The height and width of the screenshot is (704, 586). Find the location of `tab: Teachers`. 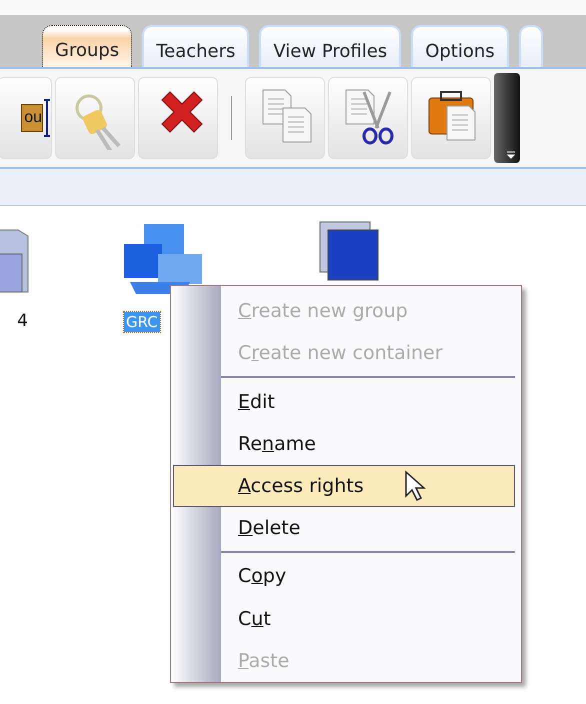

tab: Teachers is located at coordinates (196, 46).